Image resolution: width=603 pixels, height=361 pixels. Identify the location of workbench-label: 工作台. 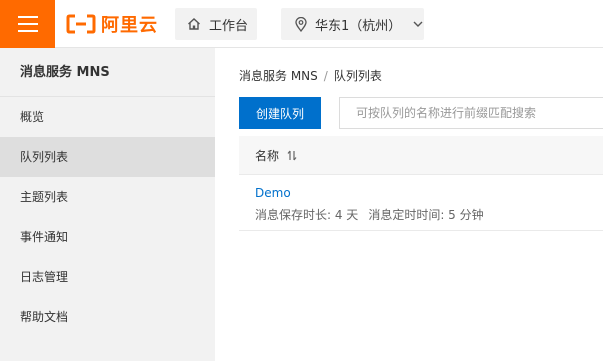
(229, 26).